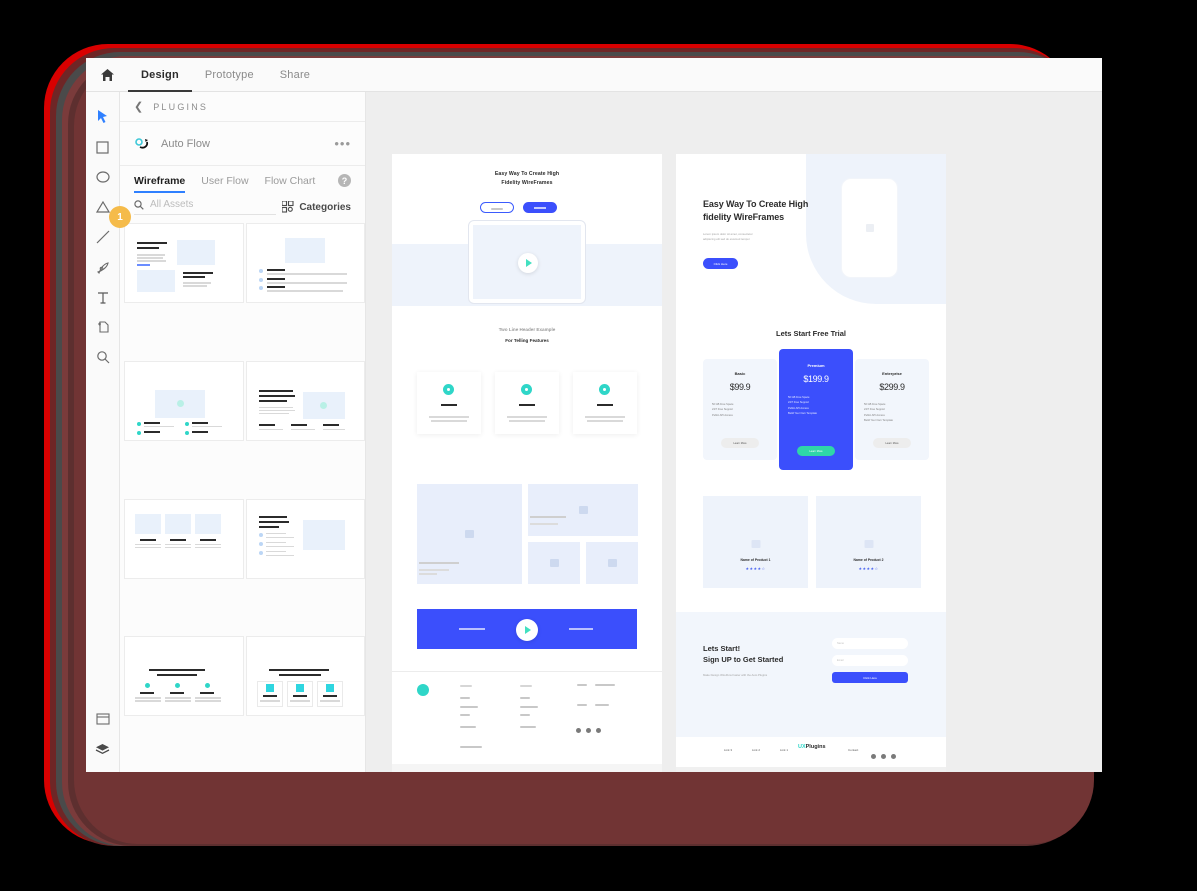  Describe the element at coordinates (722, 415) in the screenshot. I see `hf-plan-feature: Public API Access` at that location.